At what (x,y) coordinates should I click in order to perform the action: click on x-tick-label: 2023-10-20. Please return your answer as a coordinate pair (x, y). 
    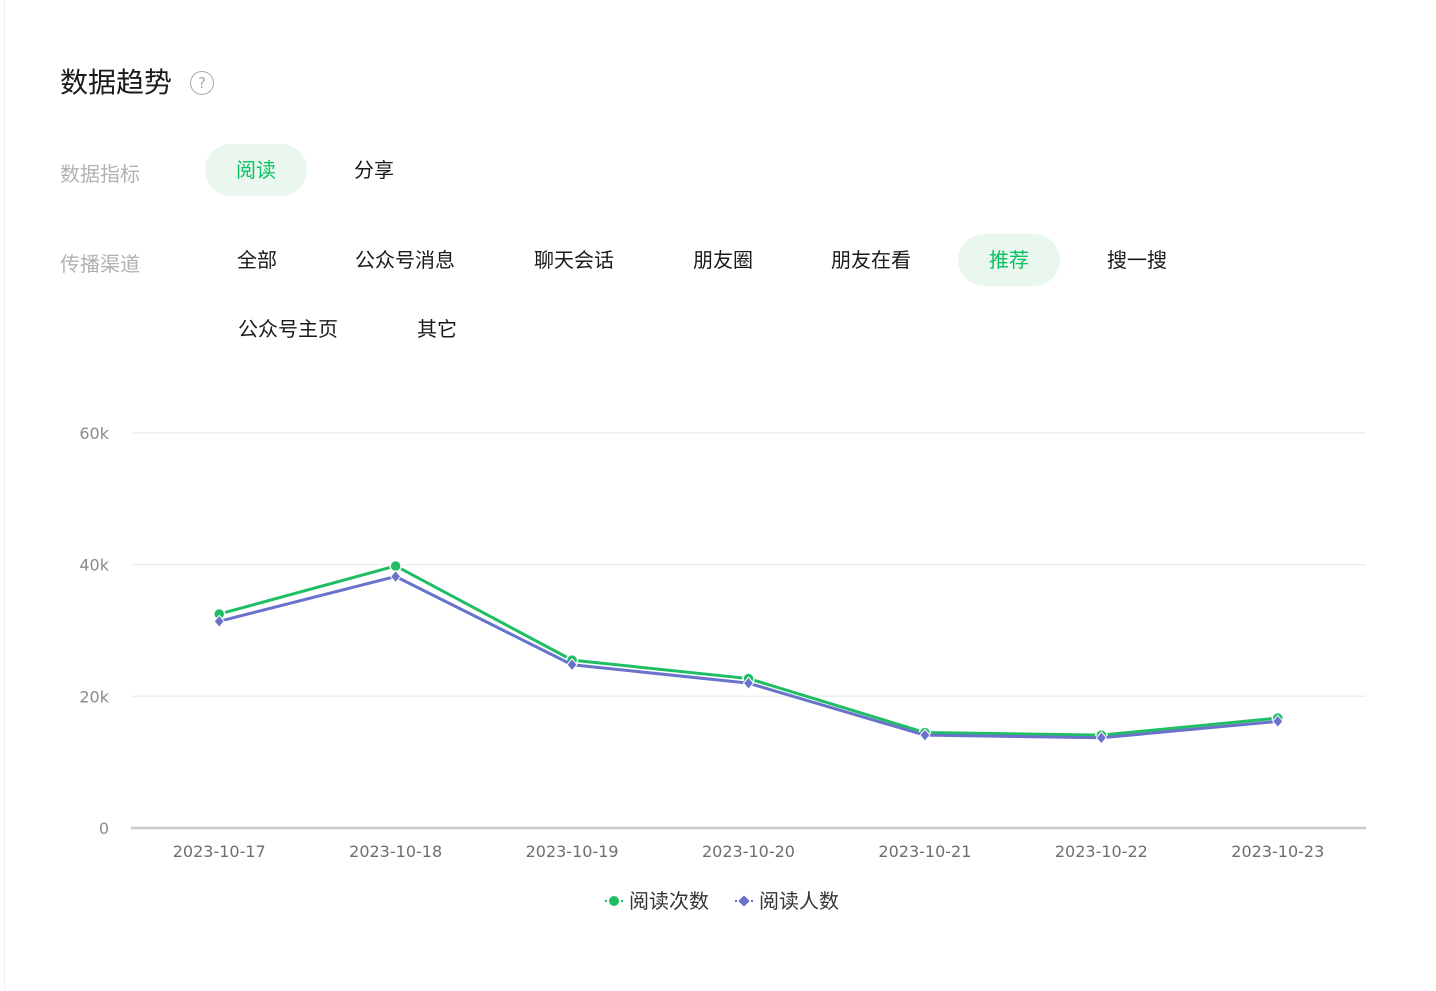
    Looking at the image, I should click on (748, 851).